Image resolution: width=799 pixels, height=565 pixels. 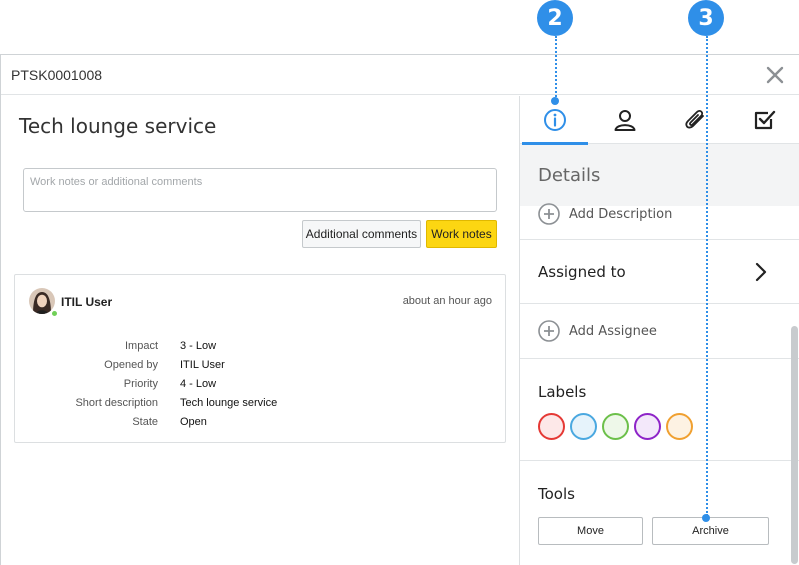 I want to click on label-orange, so click(x=679, y=426).